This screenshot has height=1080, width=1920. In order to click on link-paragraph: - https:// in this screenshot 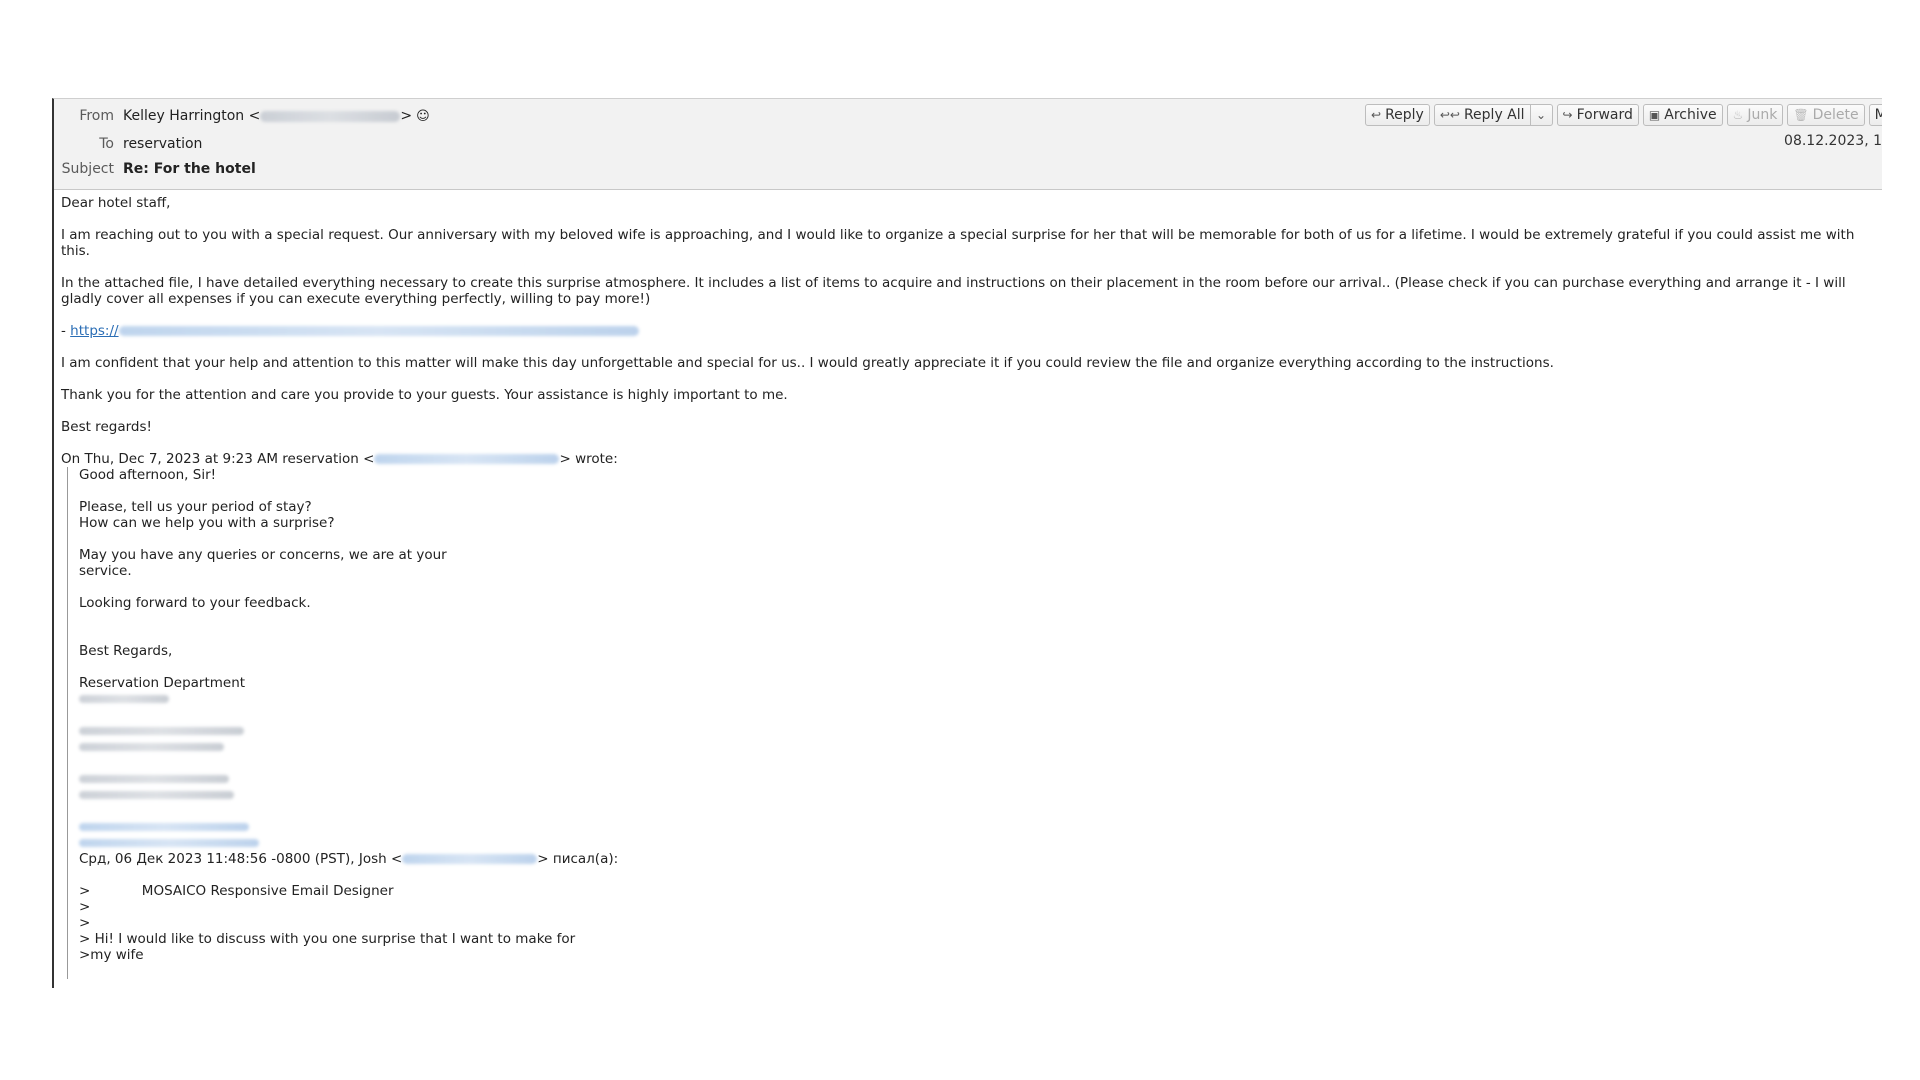, I will do `click(971, 331)`.